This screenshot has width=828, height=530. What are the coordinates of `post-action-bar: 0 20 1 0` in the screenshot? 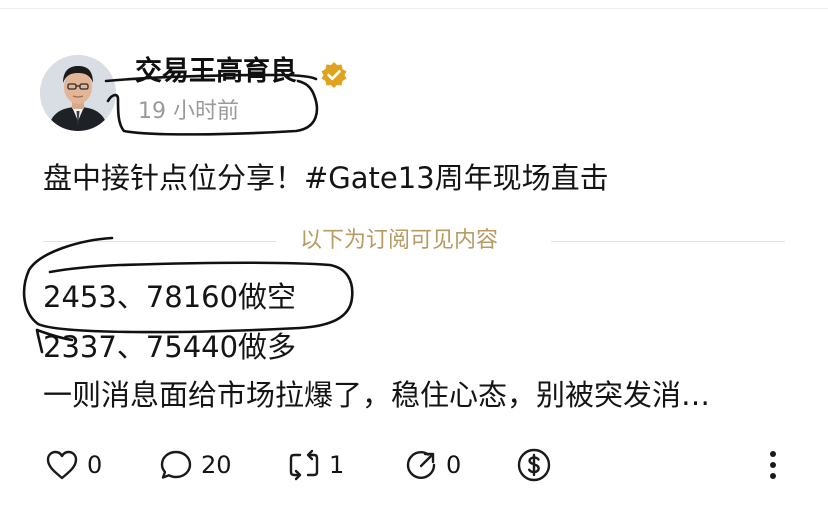 It's located at (414, 465).